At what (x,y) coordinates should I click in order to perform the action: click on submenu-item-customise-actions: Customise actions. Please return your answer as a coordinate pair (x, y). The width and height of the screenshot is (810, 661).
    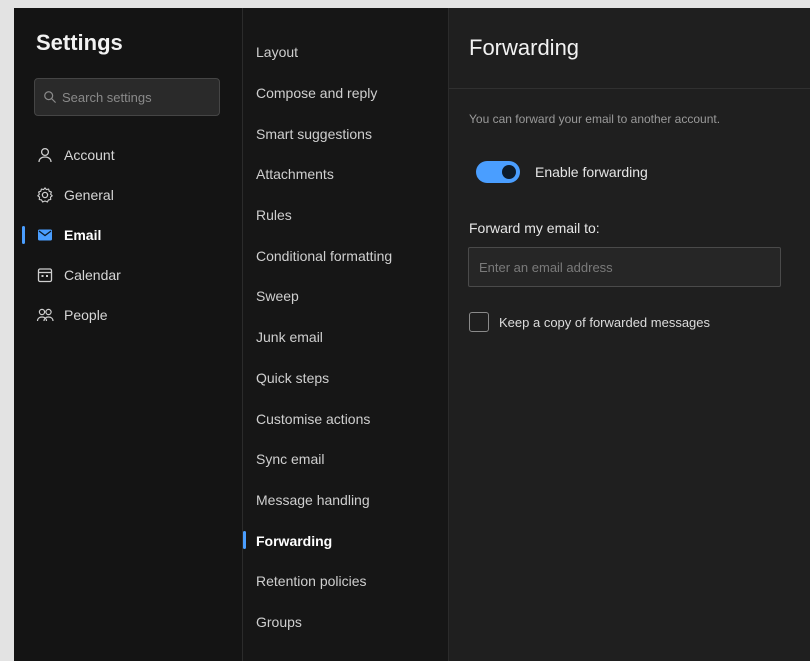
    Looking at the image, I should click on (345, 418).